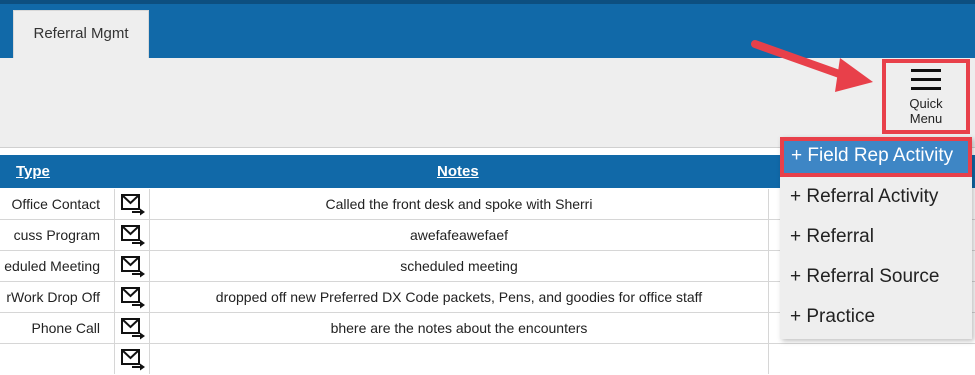 Image resolution: width=975 pixels, height=375 pixels. I want to click on type-cell: cuss Program, so click(57, 235).